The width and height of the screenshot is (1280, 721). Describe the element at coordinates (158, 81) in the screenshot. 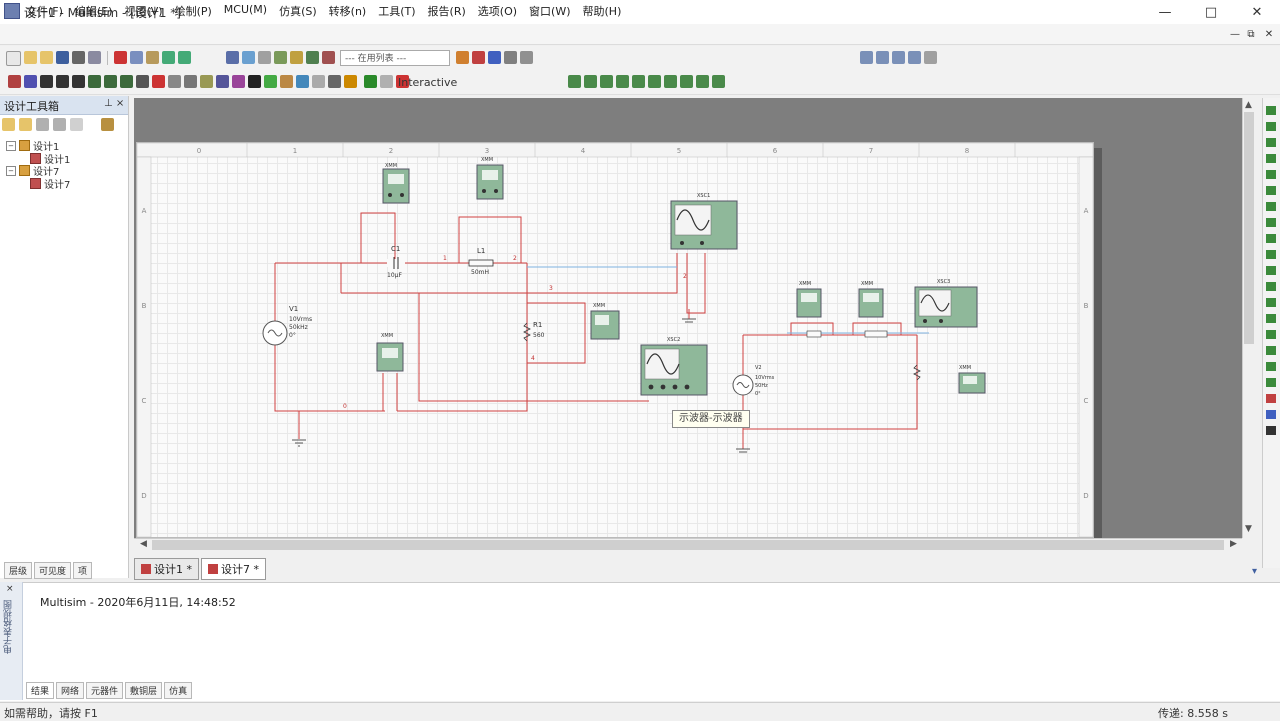

I see `place-indicator-icon` at that location.